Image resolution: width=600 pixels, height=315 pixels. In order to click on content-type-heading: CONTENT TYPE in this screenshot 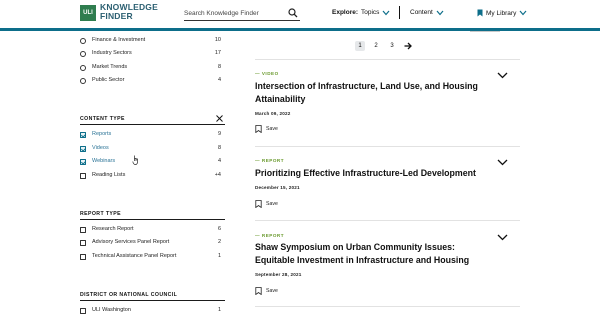, I will do `click(102, 119)`.